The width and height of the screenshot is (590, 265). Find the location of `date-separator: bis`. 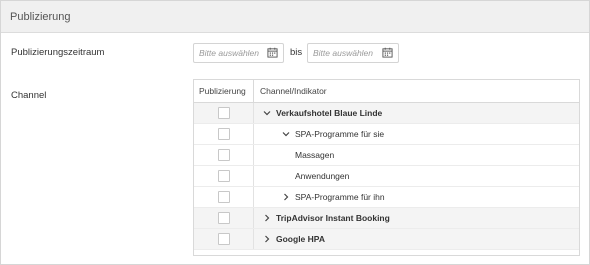

date-separator: bis is located at coordinates (296, 52).